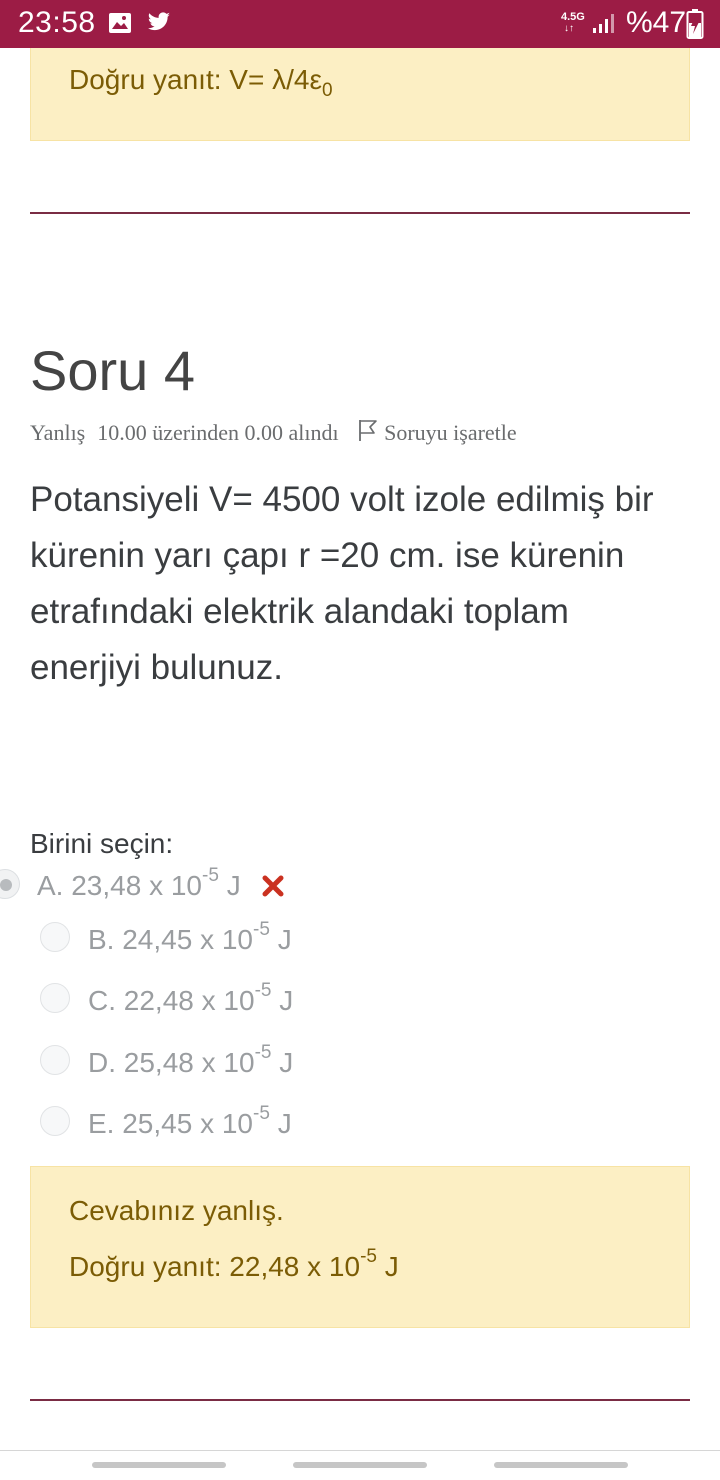 This screenshot has height=1480, width=720. I want to click on option-a-exponent: -5, so click(210, 875).